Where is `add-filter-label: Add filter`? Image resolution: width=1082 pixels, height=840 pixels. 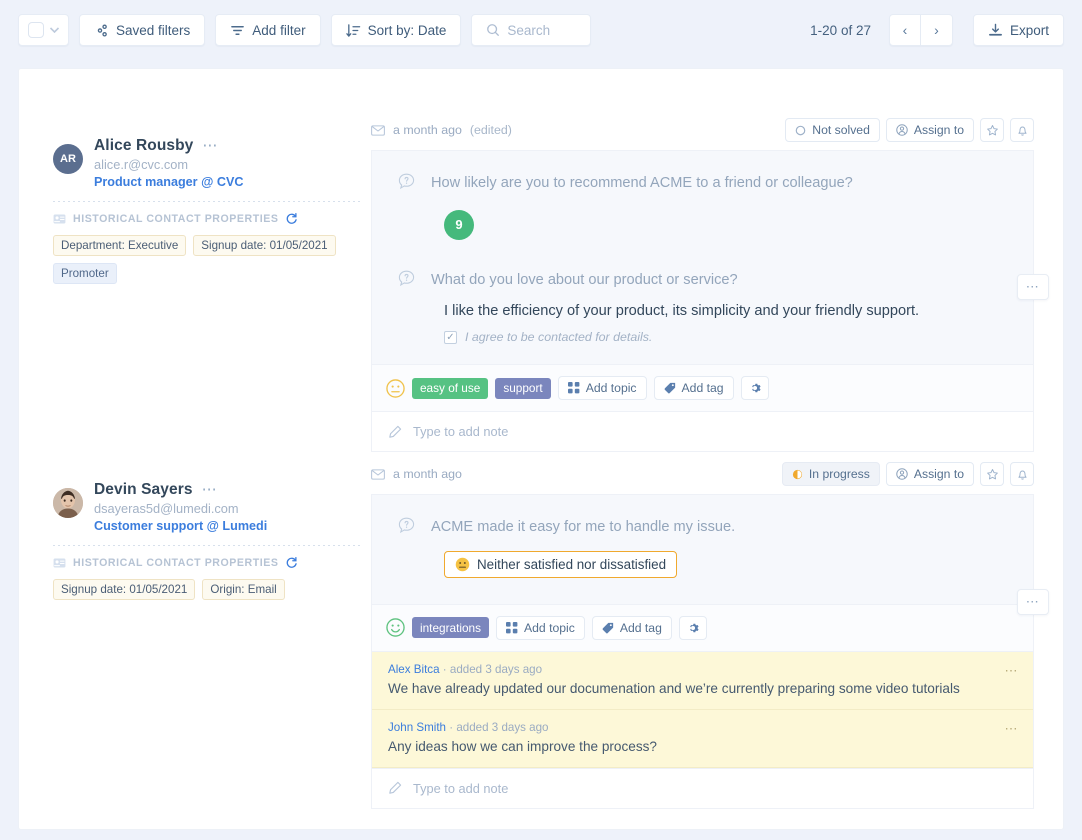 add-filter-label: Add filter is located at coordinates (279, 30).